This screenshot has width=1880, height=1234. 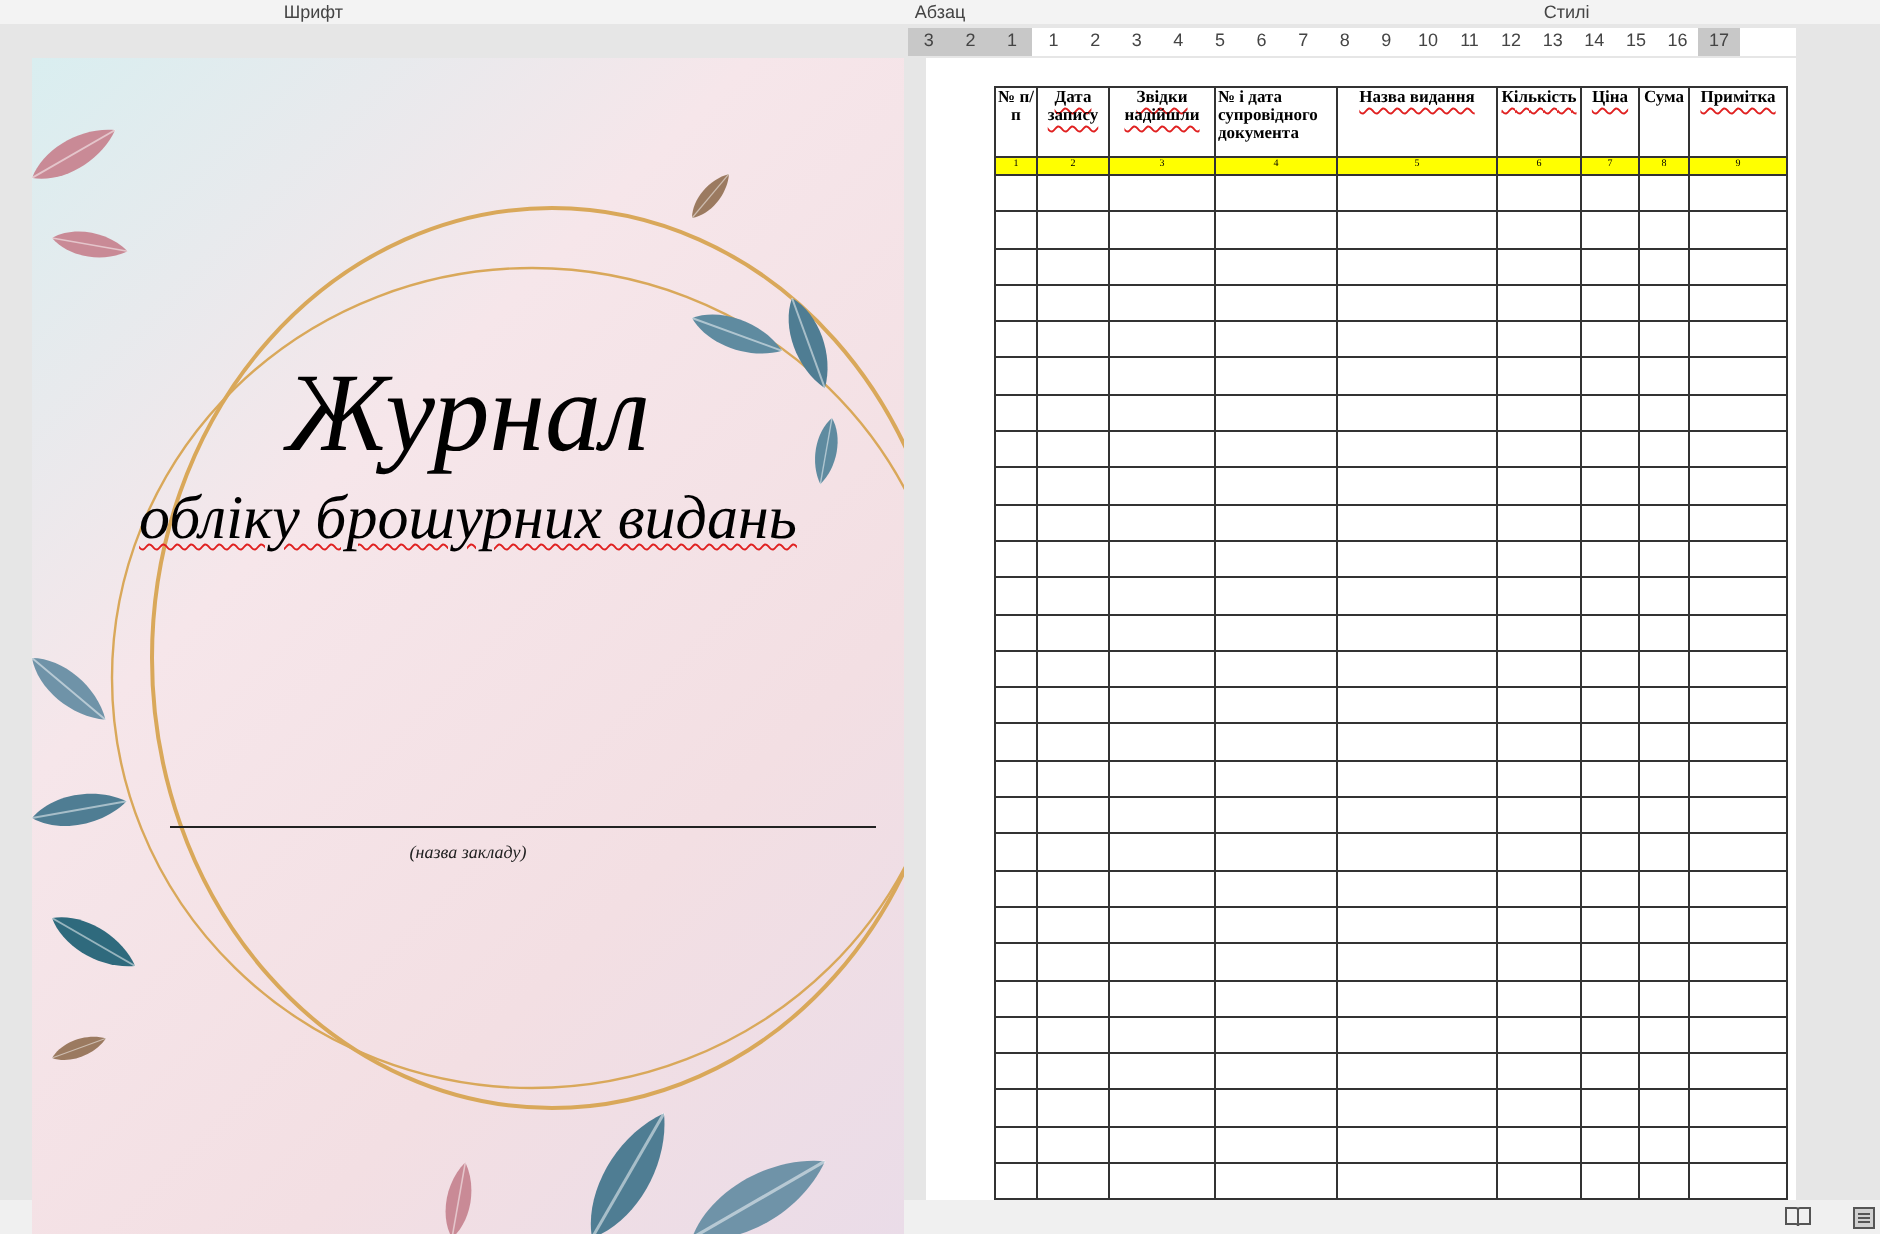 What do you see at coordinates (1469, 40) in the screenshot?
I see `ruler-number: 11` at bounding box center [1469, 40].